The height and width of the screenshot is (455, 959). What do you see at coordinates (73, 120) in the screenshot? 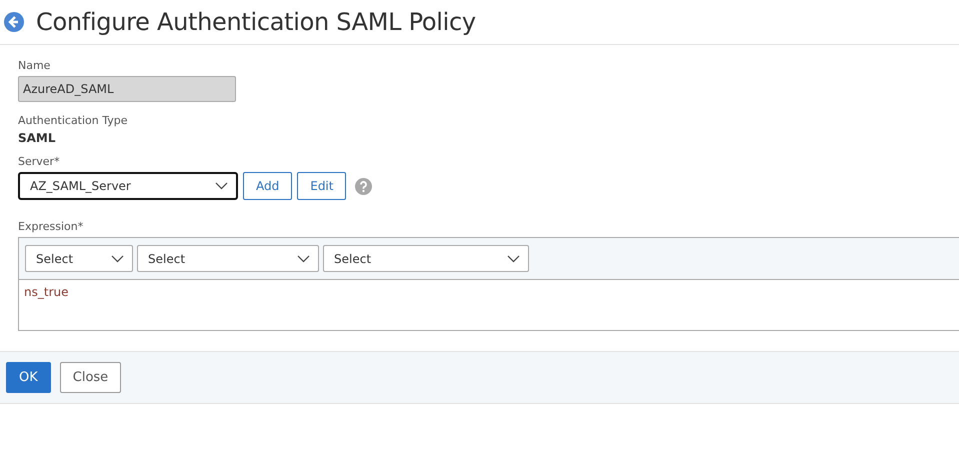
I see `field-label: Authentication Type` at bounding box center [73, 120].